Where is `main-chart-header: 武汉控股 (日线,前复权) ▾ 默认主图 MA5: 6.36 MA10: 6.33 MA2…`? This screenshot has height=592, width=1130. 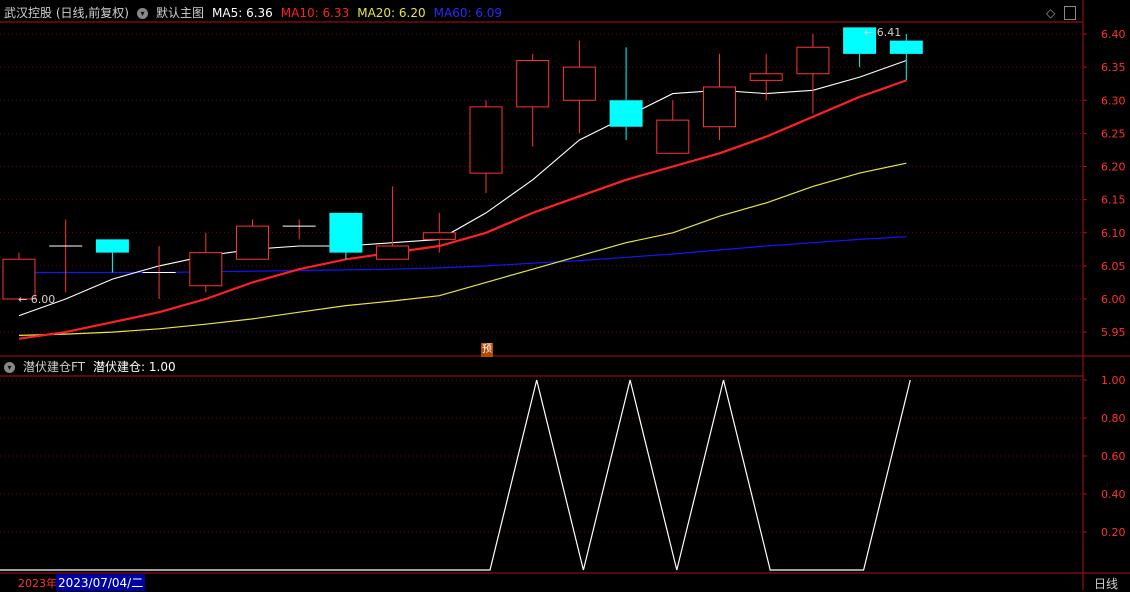
main-chart-header: 武汉控股 (日线,前复权) ▾ 默认主图 MA5: 6.36 MA10: 6.33 MA2… is located at coordinates (257, 13).